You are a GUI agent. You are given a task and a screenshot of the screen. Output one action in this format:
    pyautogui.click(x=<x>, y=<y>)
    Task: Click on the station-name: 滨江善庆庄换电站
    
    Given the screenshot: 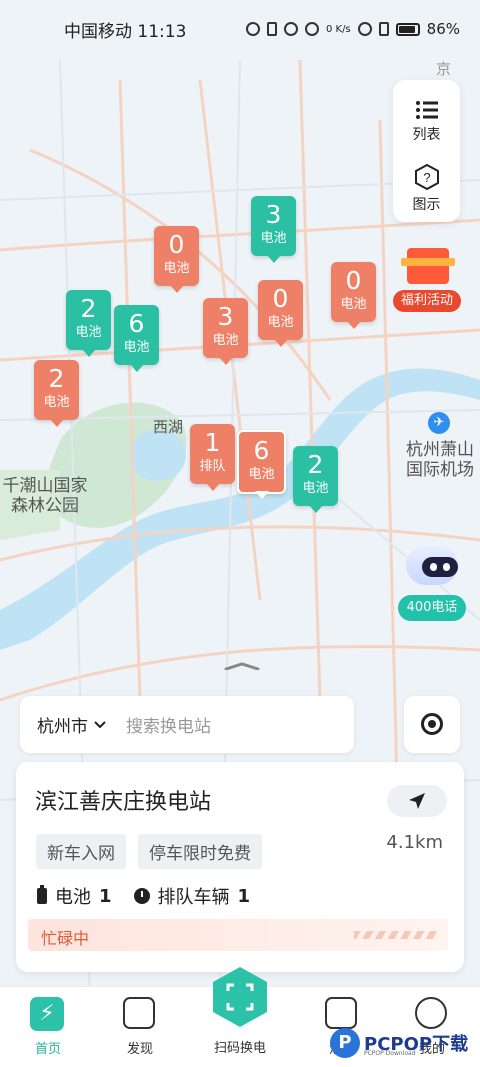 What is the action you would take?
    pyautogui.click(x=123, y=802)
    